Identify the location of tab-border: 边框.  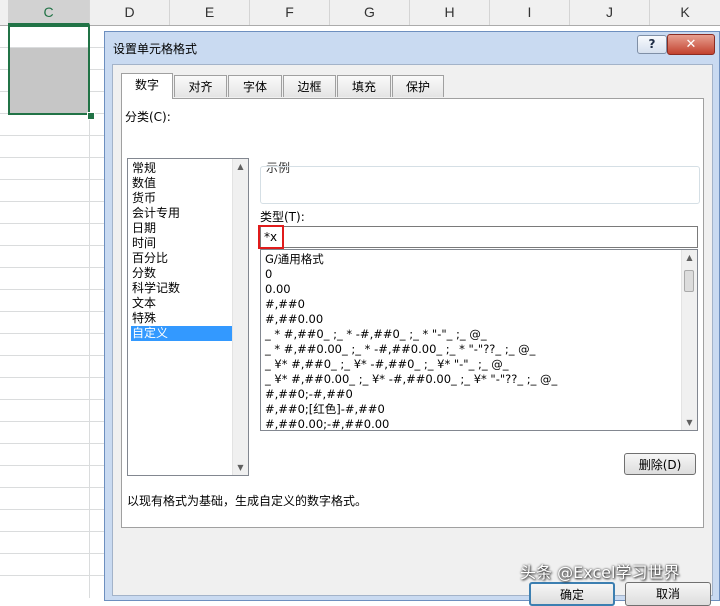
(309, 86).